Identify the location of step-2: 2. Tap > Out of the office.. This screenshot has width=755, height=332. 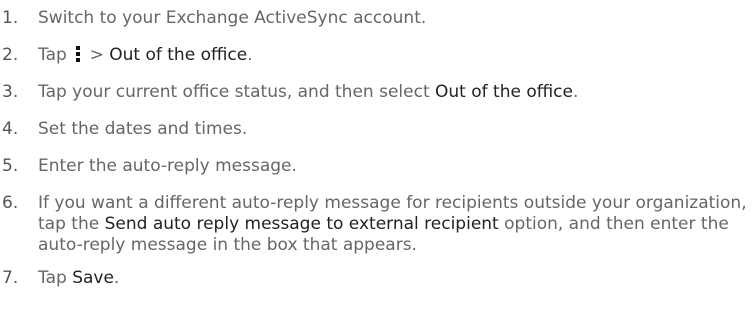
(377, 55).